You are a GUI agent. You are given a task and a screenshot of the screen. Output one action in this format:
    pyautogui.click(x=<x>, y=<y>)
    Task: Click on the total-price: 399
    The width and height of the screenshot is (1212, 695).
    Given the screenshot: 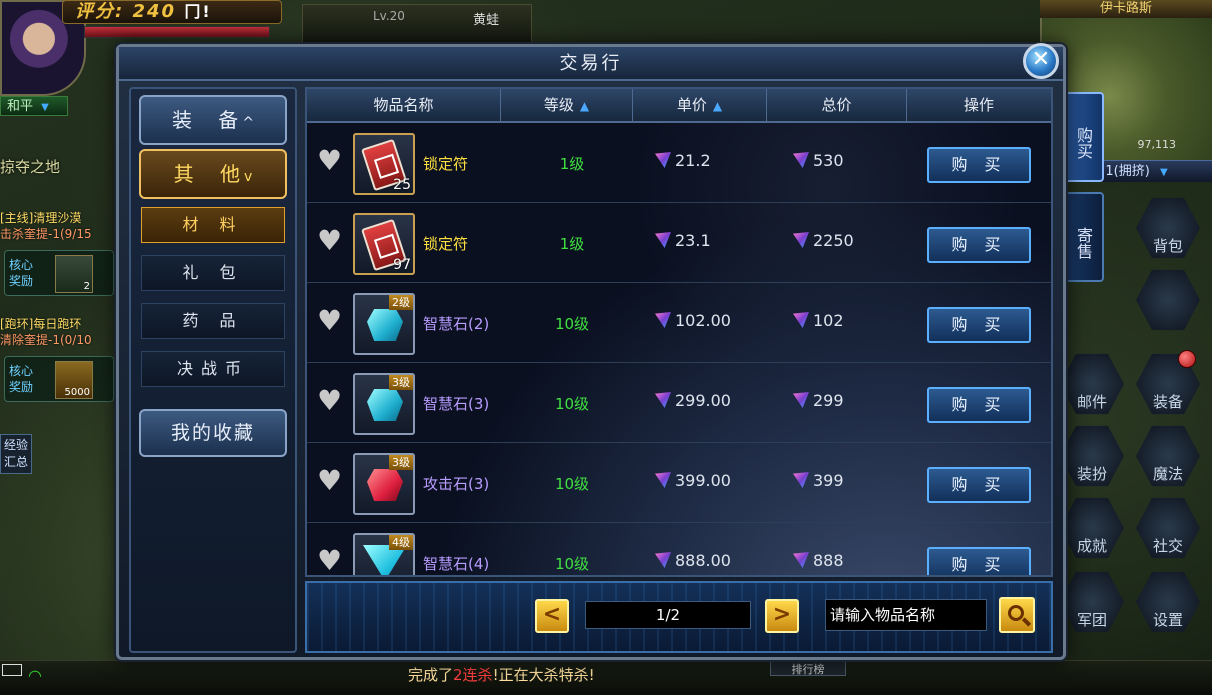 What is the action you would take?
    pyautogui.click(x=818, y=480)
    